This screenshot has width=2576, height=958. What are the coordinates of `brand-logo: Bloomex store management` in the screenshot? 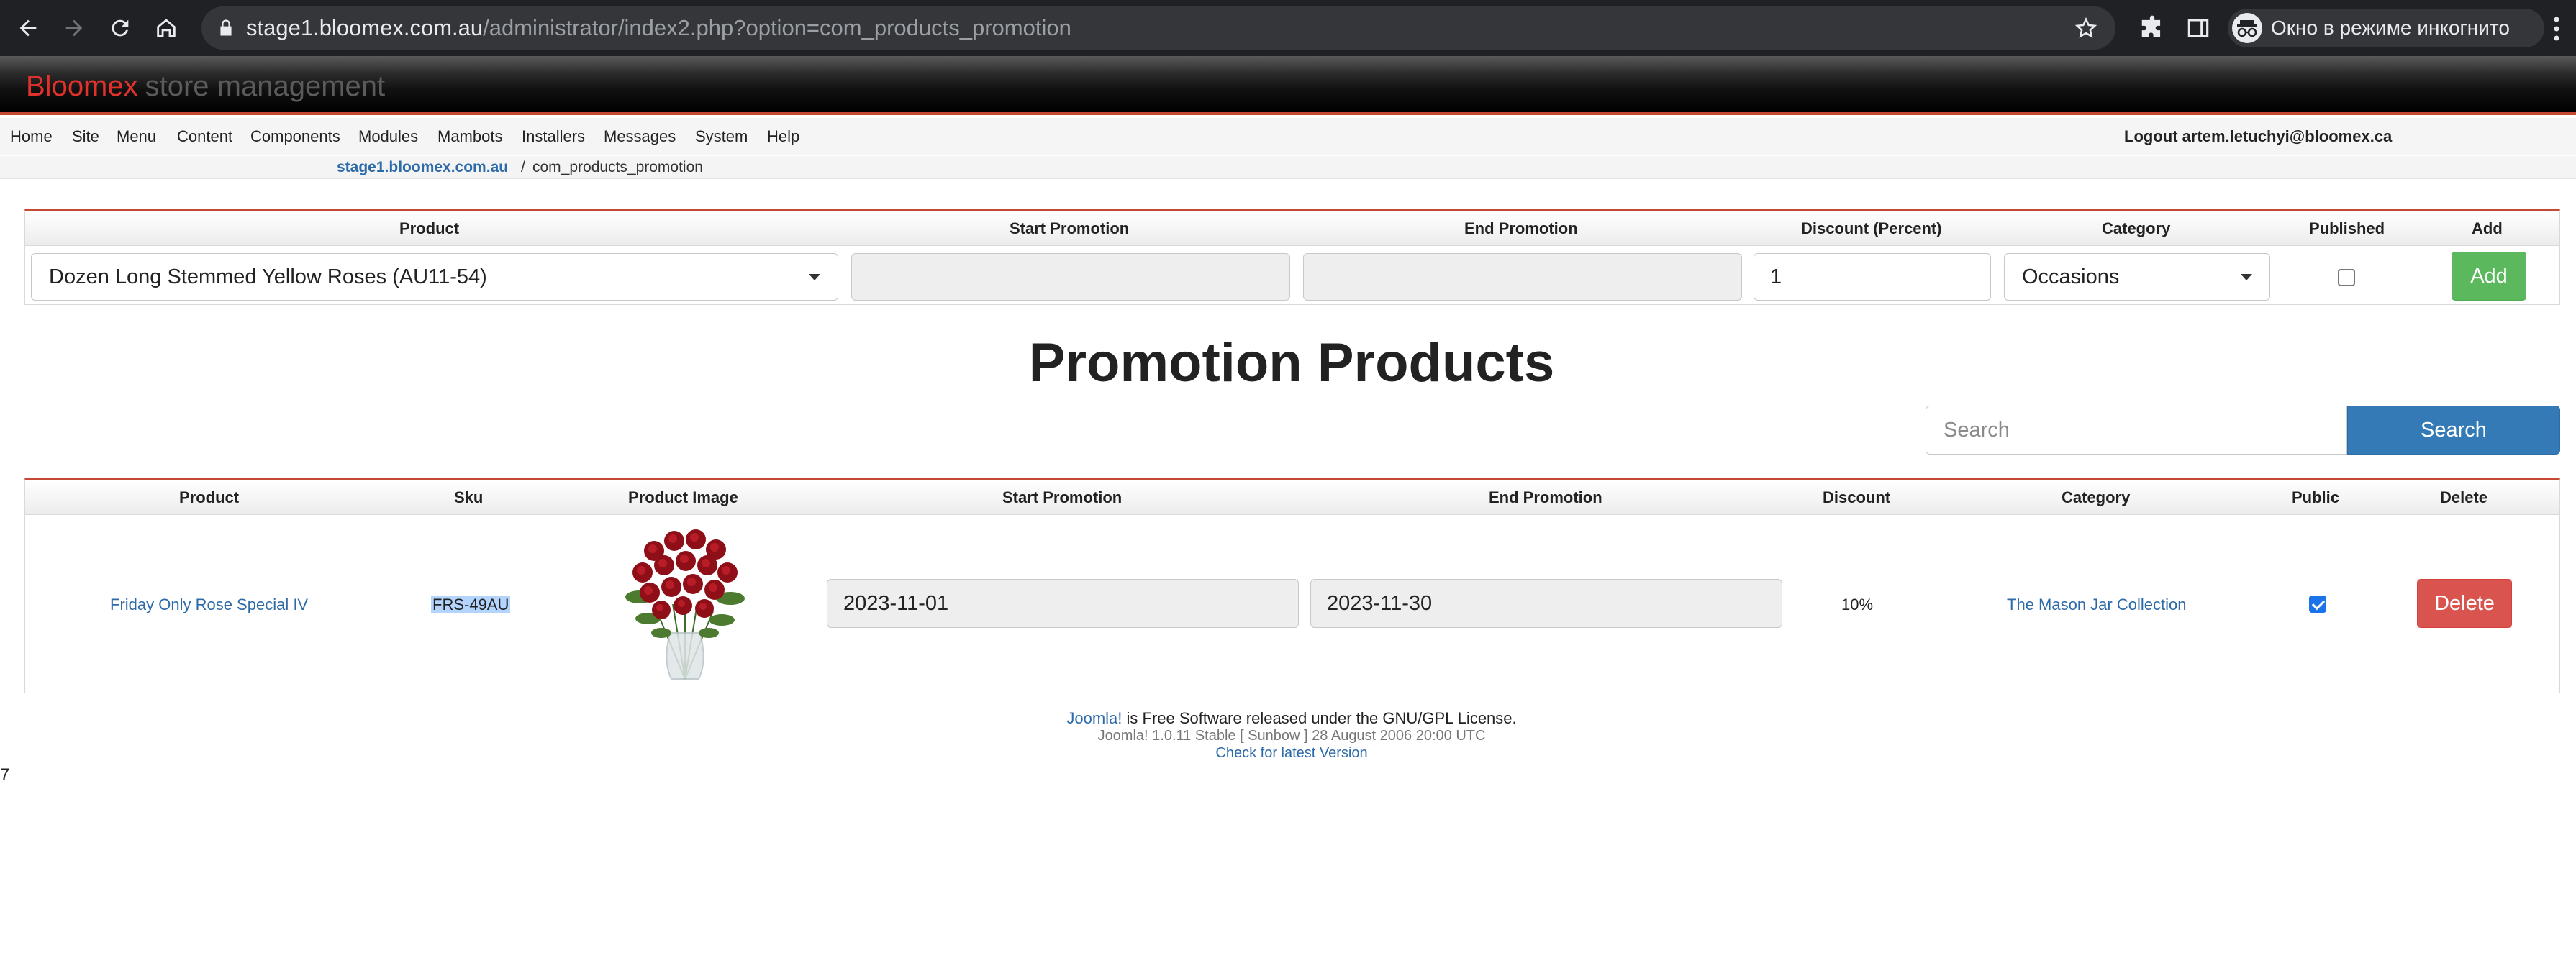 It's located at (205, 86).